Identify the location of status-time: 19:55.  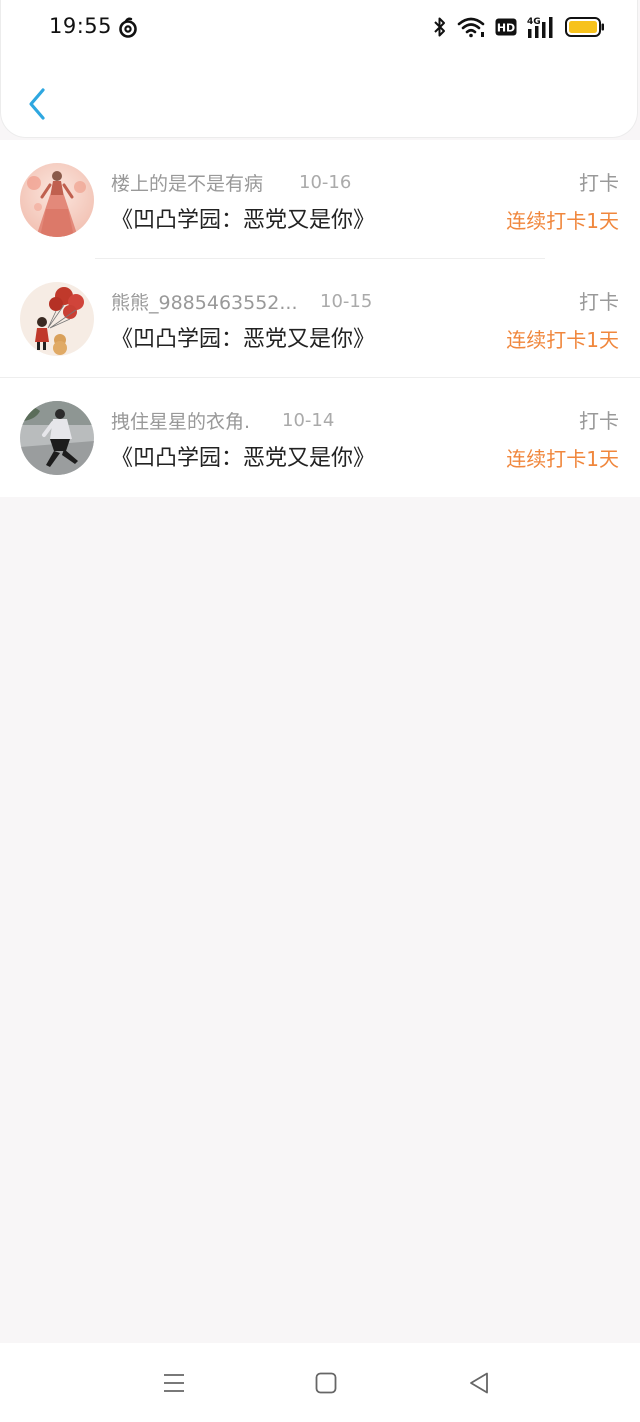
(81, 26).